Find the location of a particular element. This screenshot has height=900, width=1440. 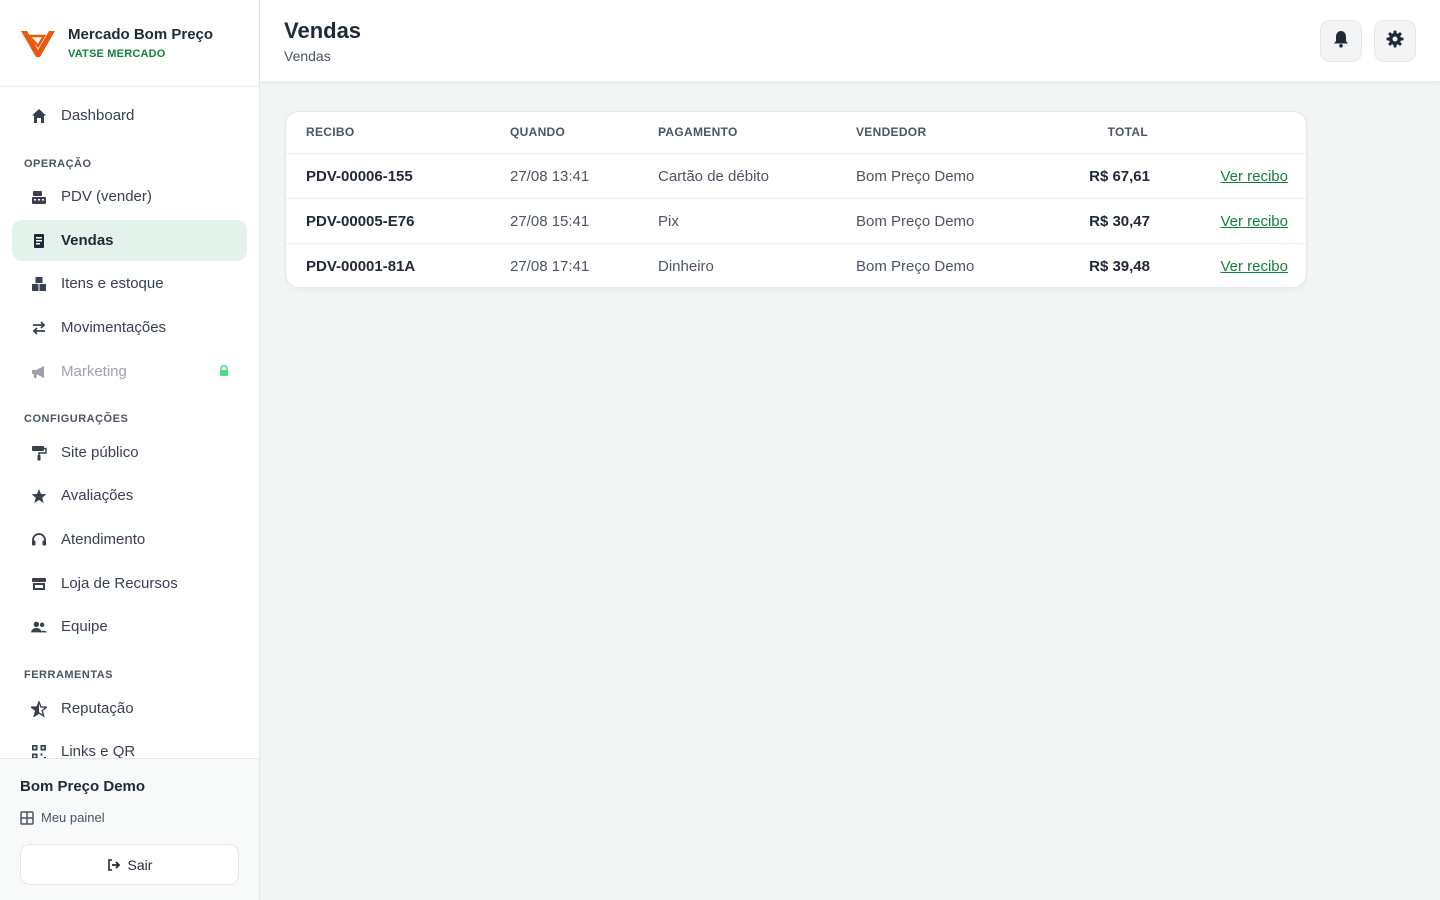

top-header: Vendas Vendas is located at coordinates (850, 41).